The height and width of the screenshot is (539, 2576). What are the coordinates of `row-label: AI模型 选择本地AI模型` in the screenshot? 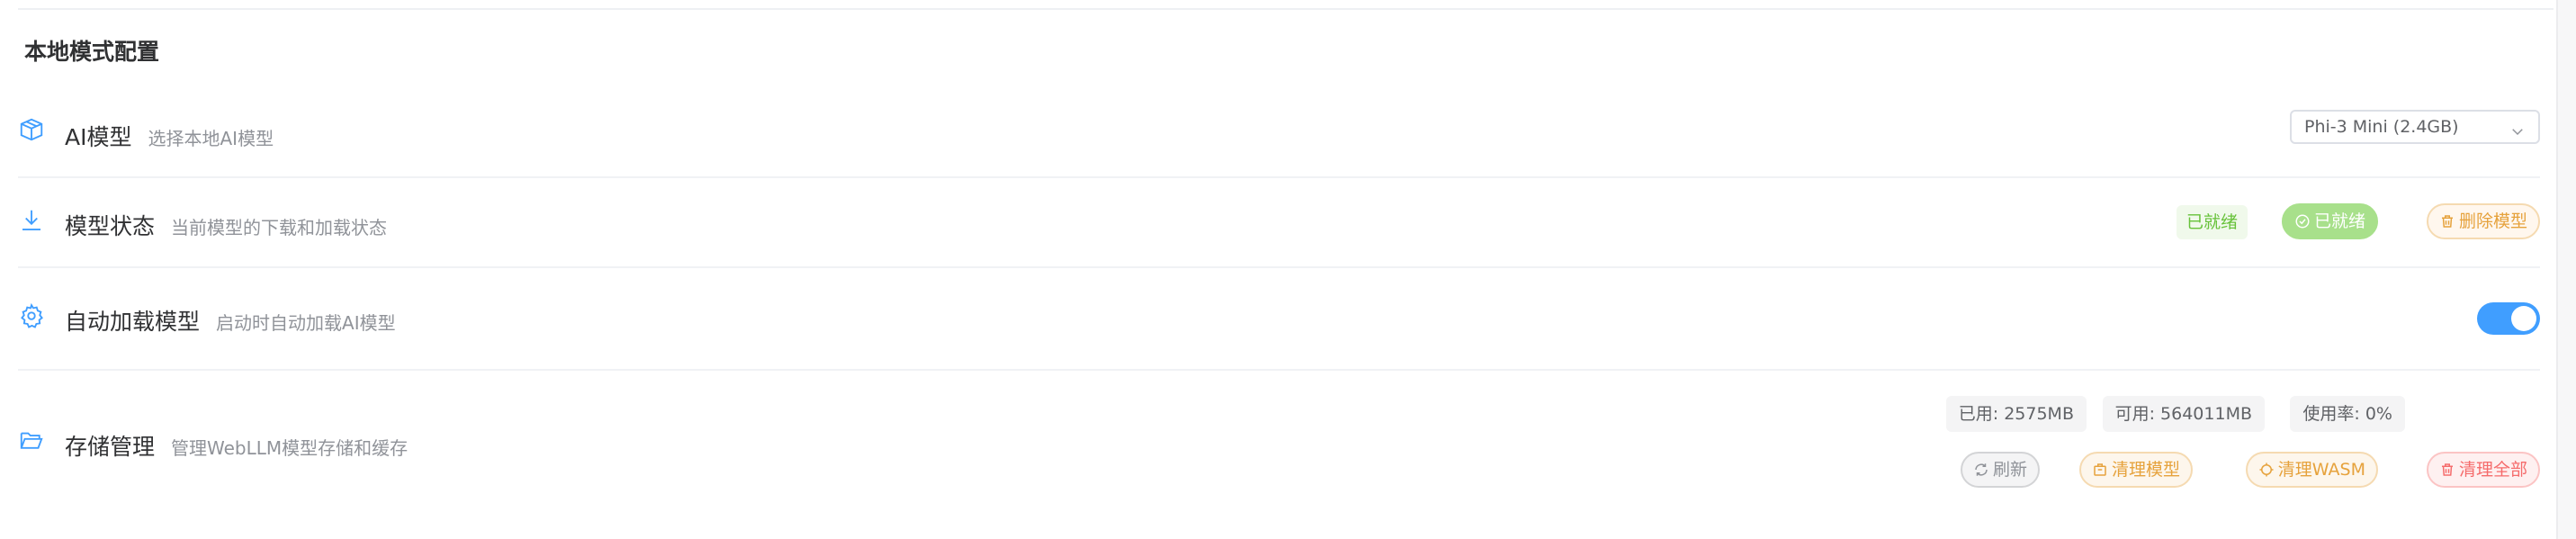 It's located at (170, 136).